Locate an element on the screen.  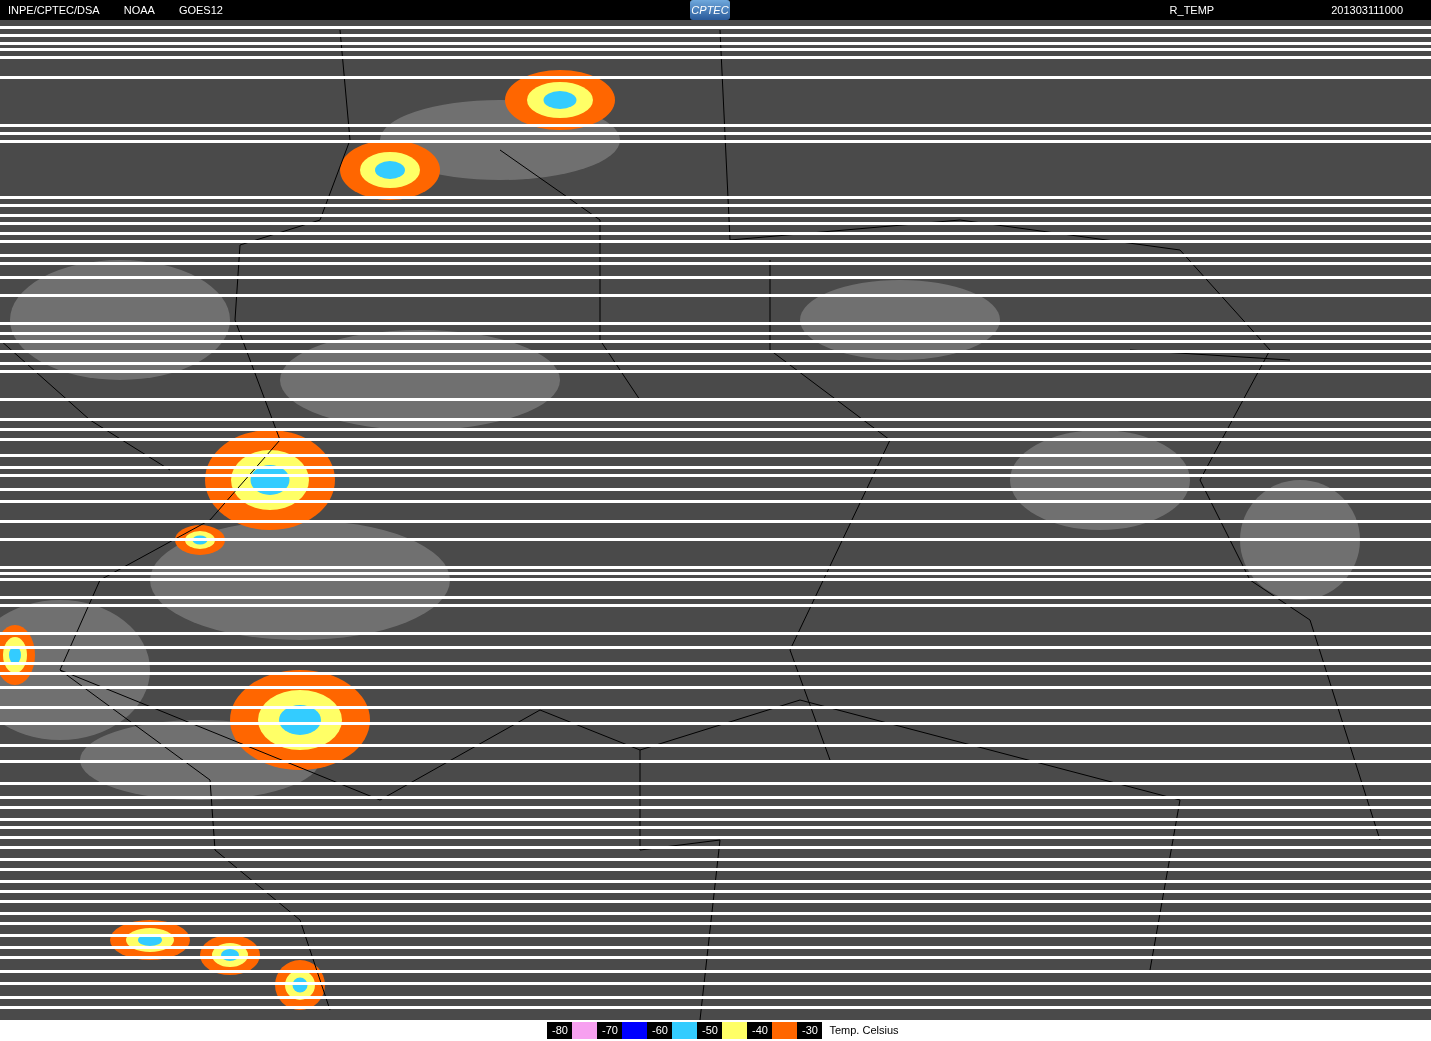
legend-value: -60 is located at coordinates (660, 1030).